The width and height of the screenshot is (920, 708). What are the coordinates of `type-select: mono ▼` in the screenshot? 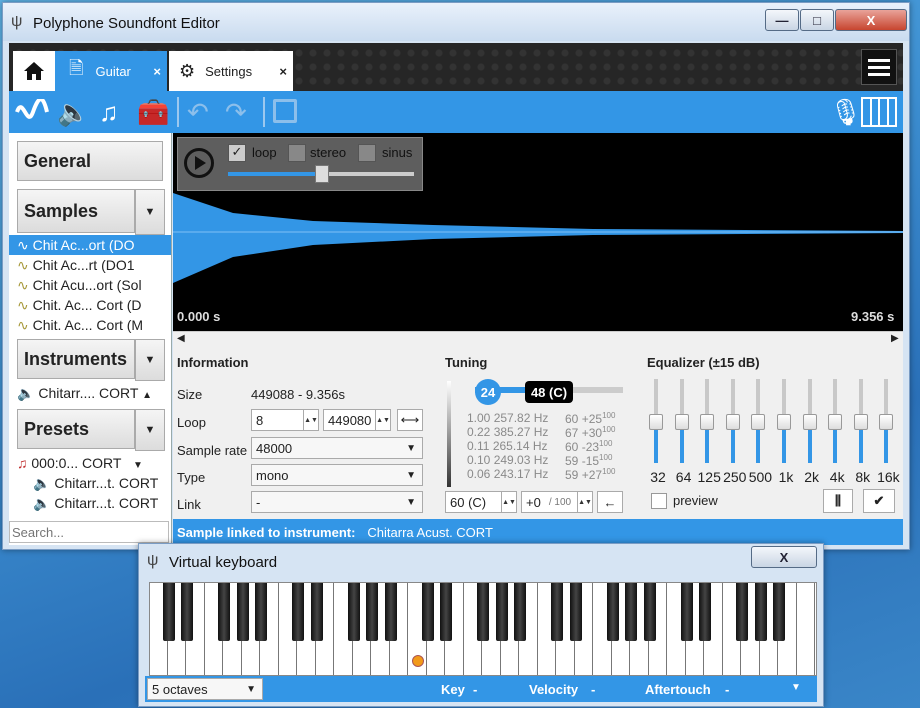 It's located at (337, 475).